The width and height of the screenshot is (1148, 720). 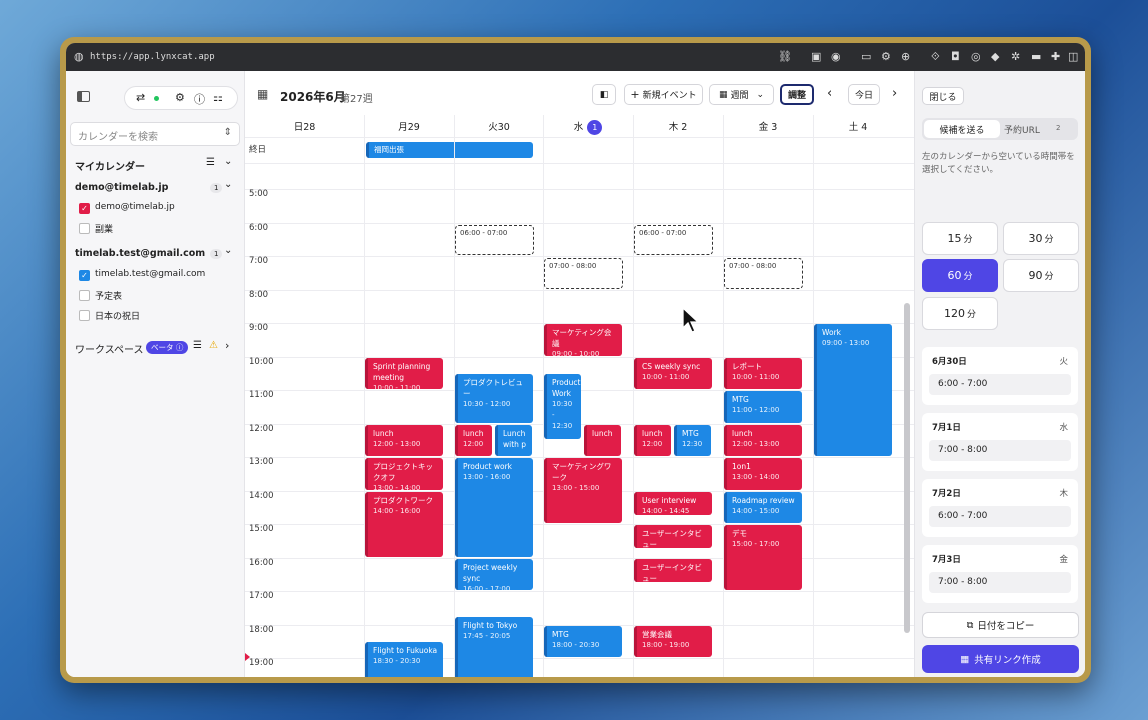 What do you see at coordinates (513, 440) in the screenshot?
I see `calendar-event: Lunch with p` at bounding box center [513, 440].